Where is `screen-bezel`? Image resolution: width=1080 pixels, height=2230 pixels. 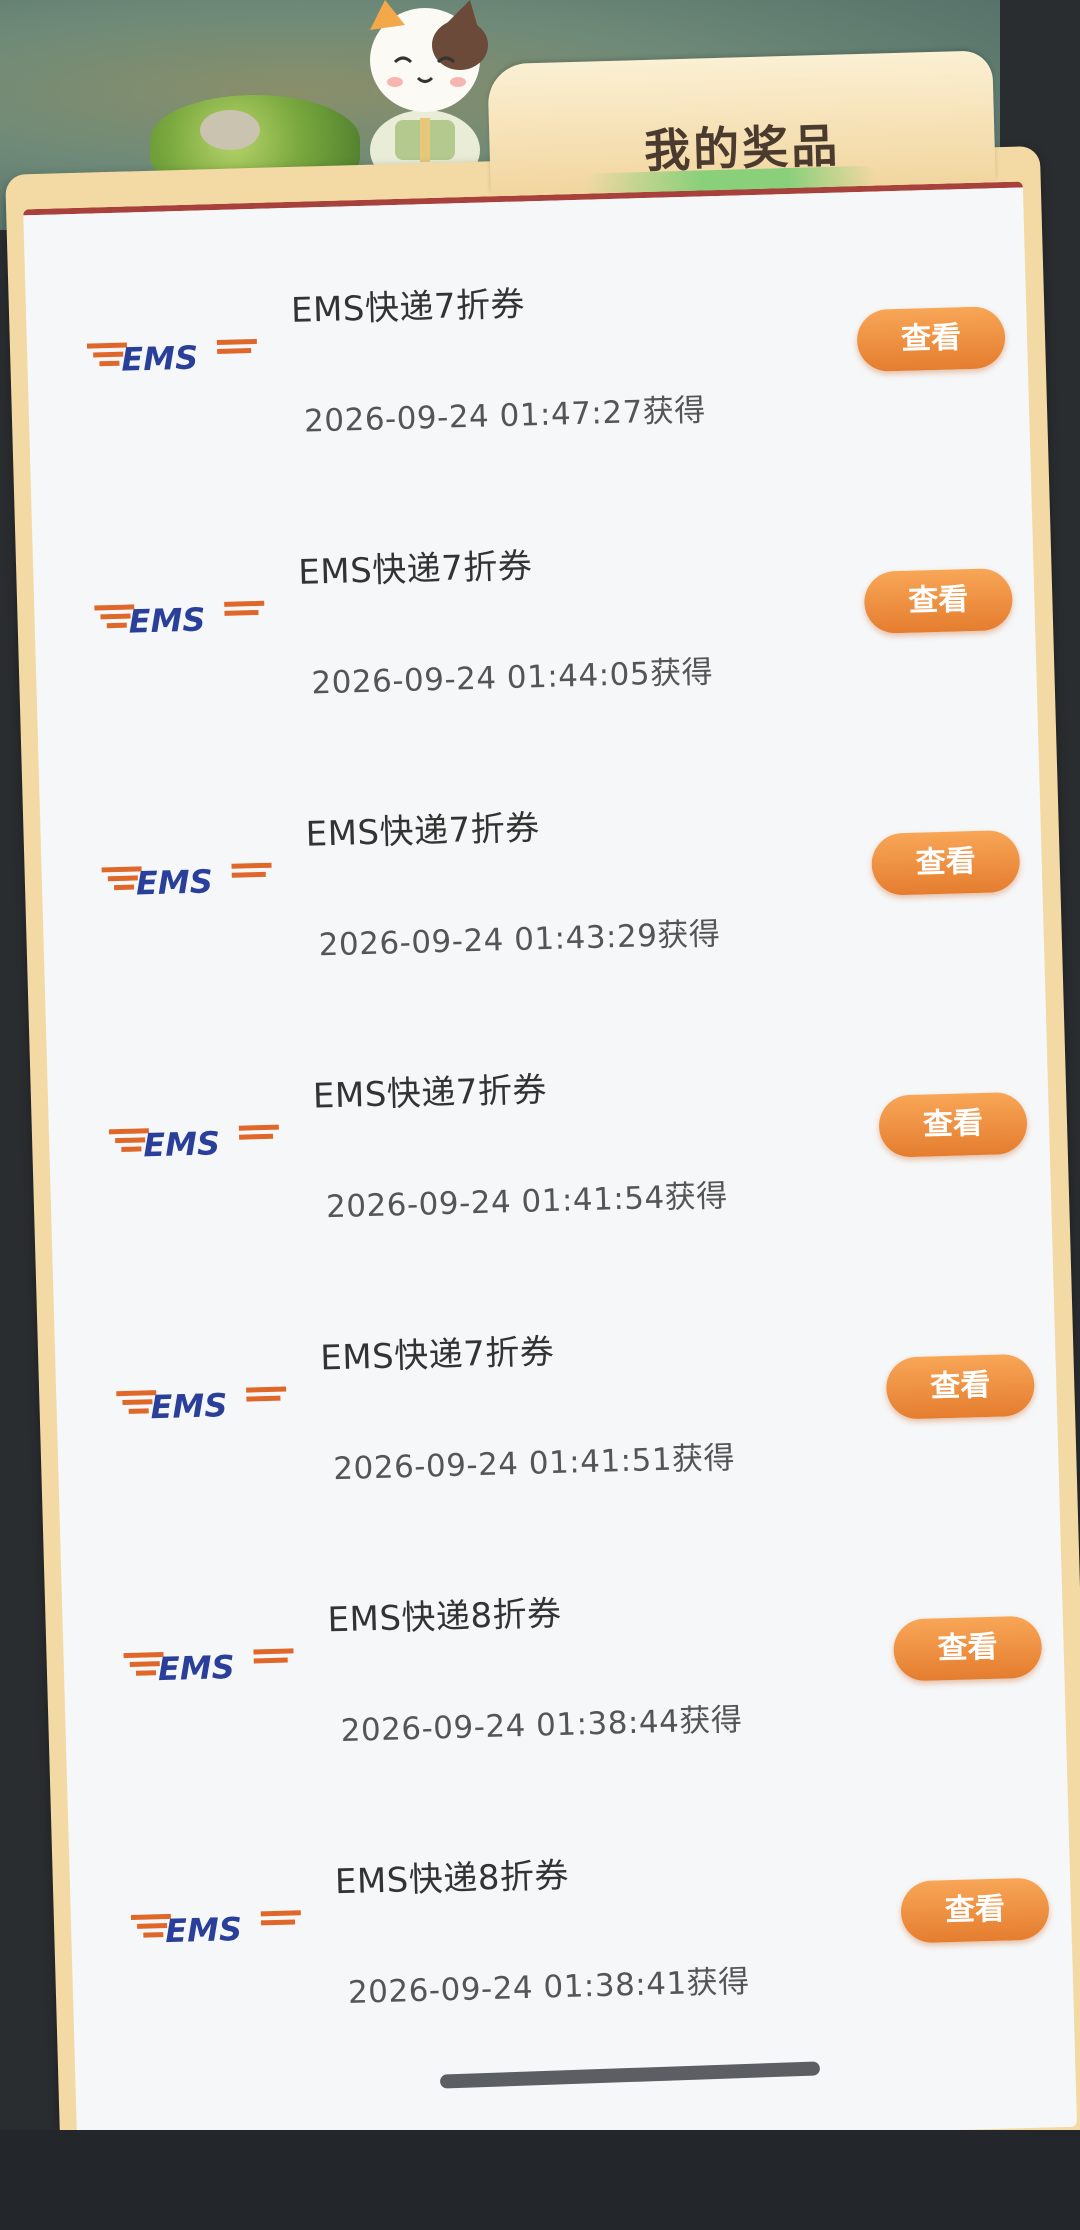 screen-bezel is located at coordinates (540, 2180).